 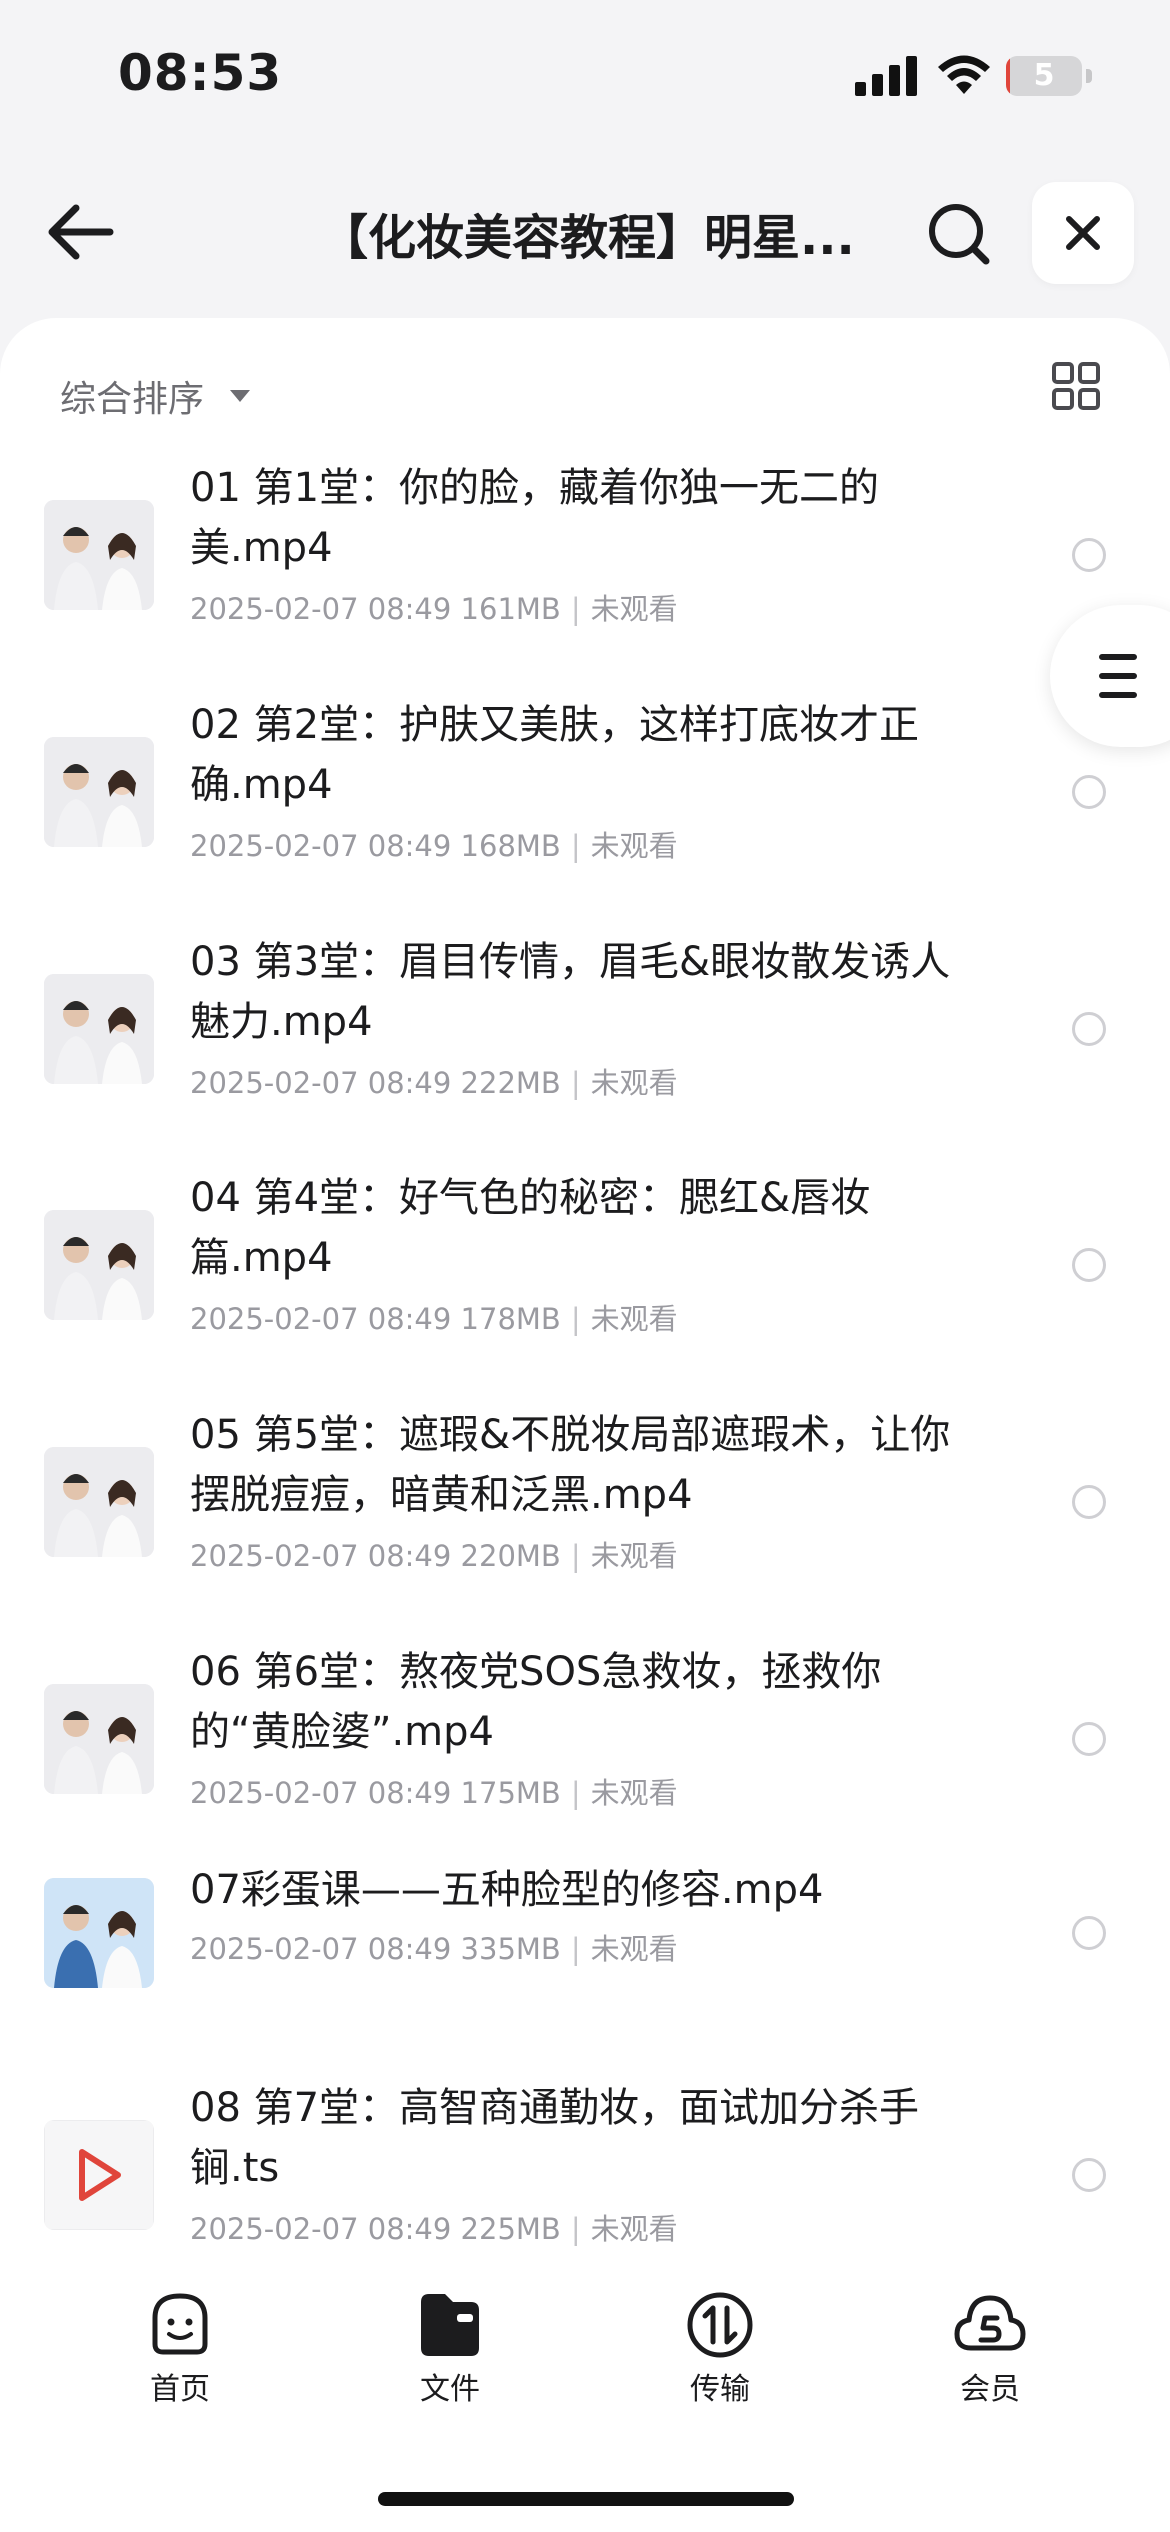 I want to click on tab-files-label: 文件, so click(x=450, y=2389).